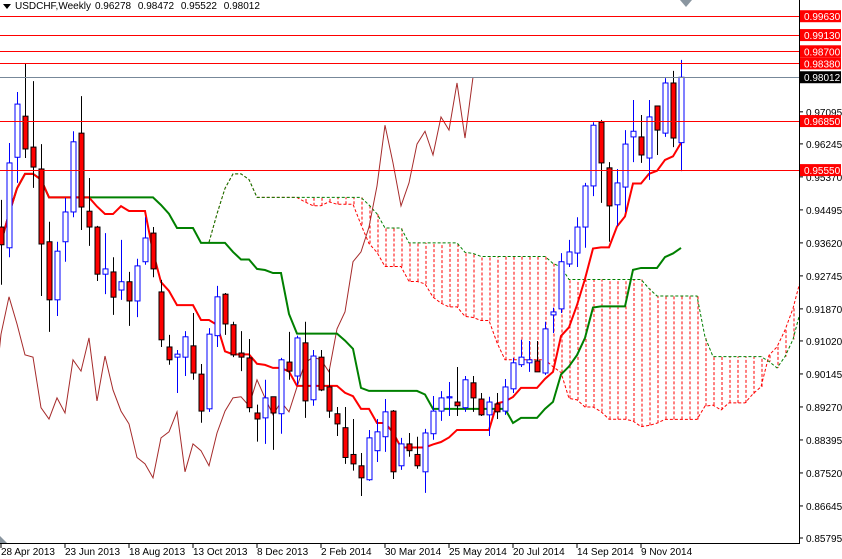 The width and height of the screenshot is (842, 559). What do you see at coordinates (7, 6) in the screenshot?
I see `dropdown-triangle-icon` at bounding box center [7, 6].